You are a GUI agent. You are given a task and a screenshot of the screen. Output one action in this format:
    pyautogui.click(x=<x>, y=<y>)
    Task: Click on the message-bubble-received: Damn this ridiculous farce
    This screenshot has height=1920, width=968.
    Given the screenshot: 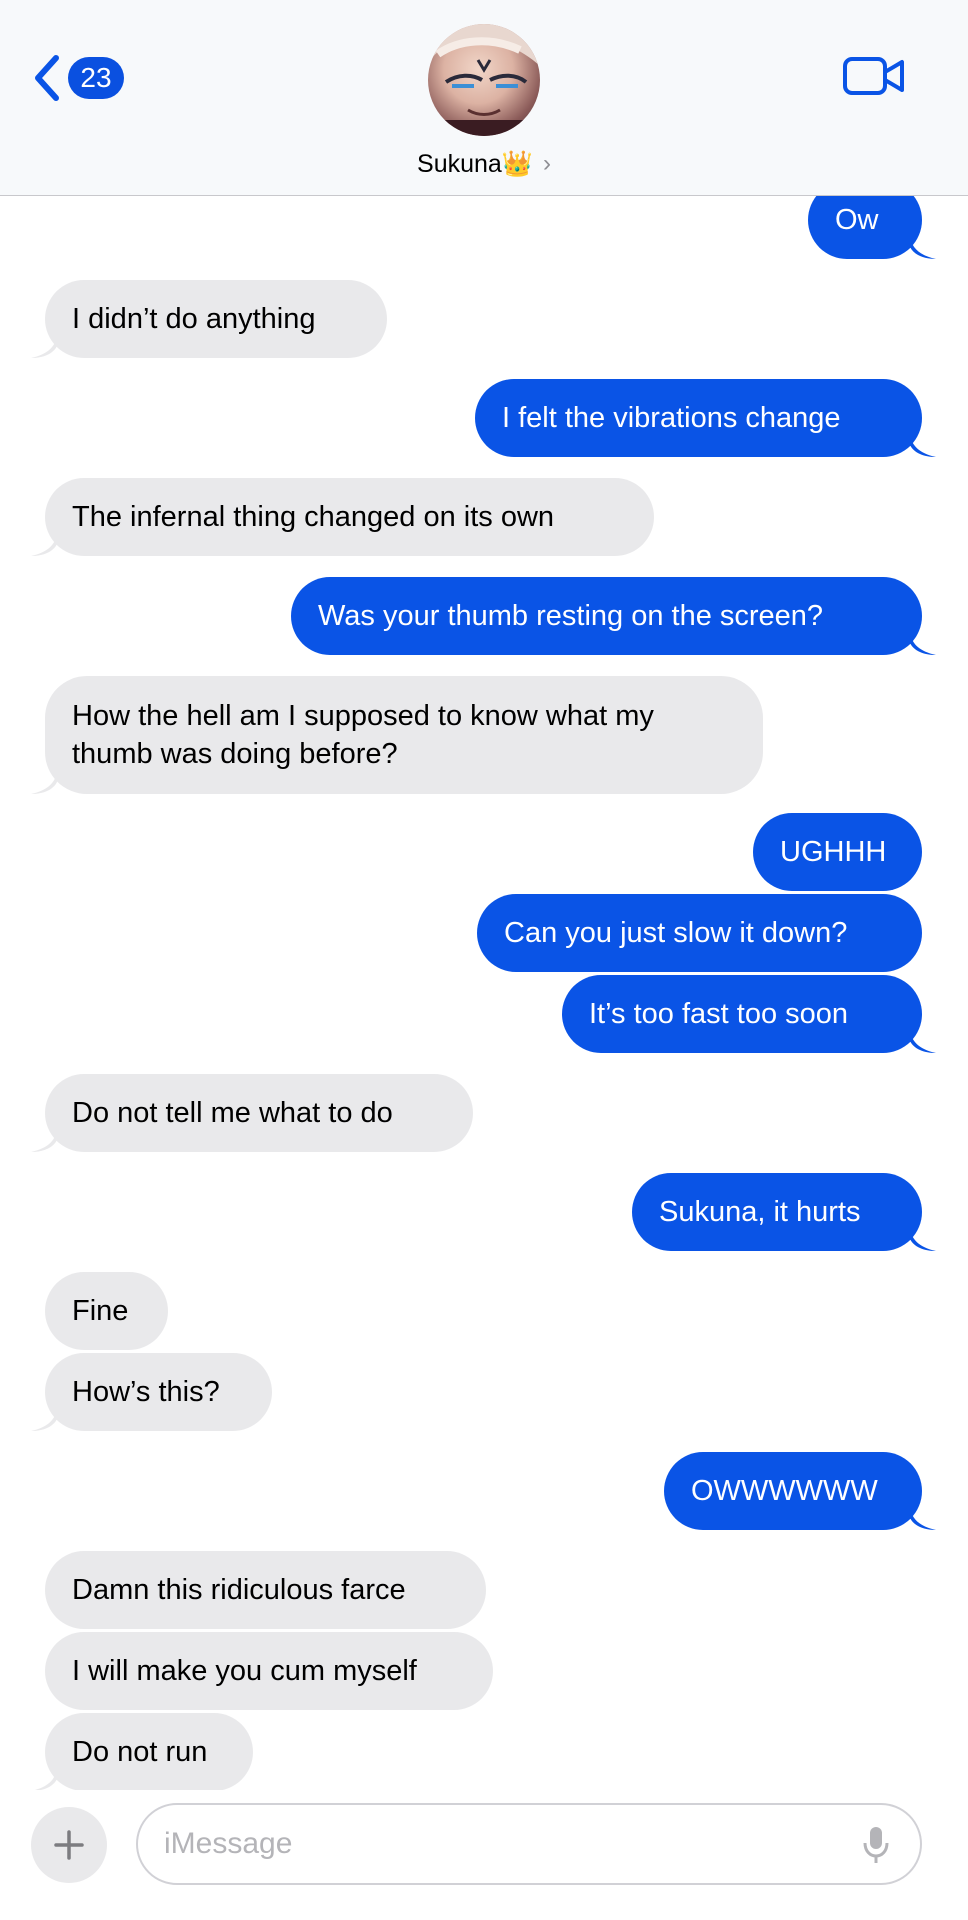 What is the action you would take?
    pyautogui.click(x=265, y=1590)
    